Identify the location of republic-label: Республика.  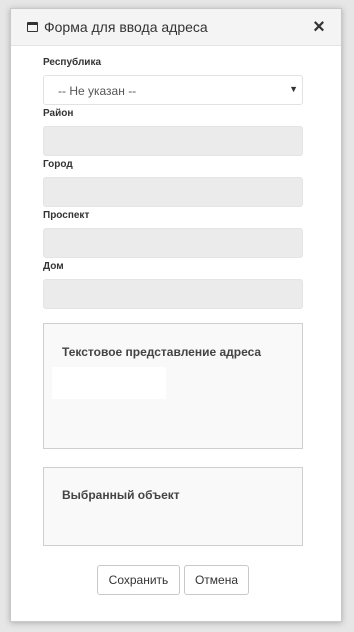
(72, 62).